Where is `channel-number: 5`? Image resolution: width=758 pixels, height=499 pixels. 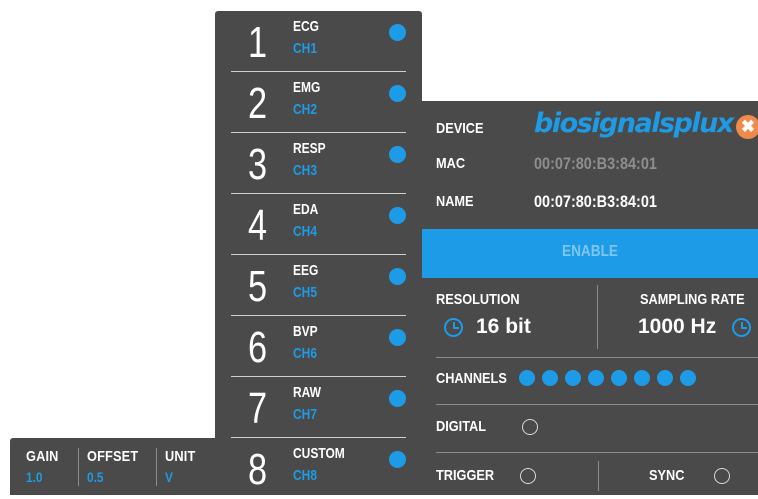 channel-number: 5 is located at coordinates (258, 286).